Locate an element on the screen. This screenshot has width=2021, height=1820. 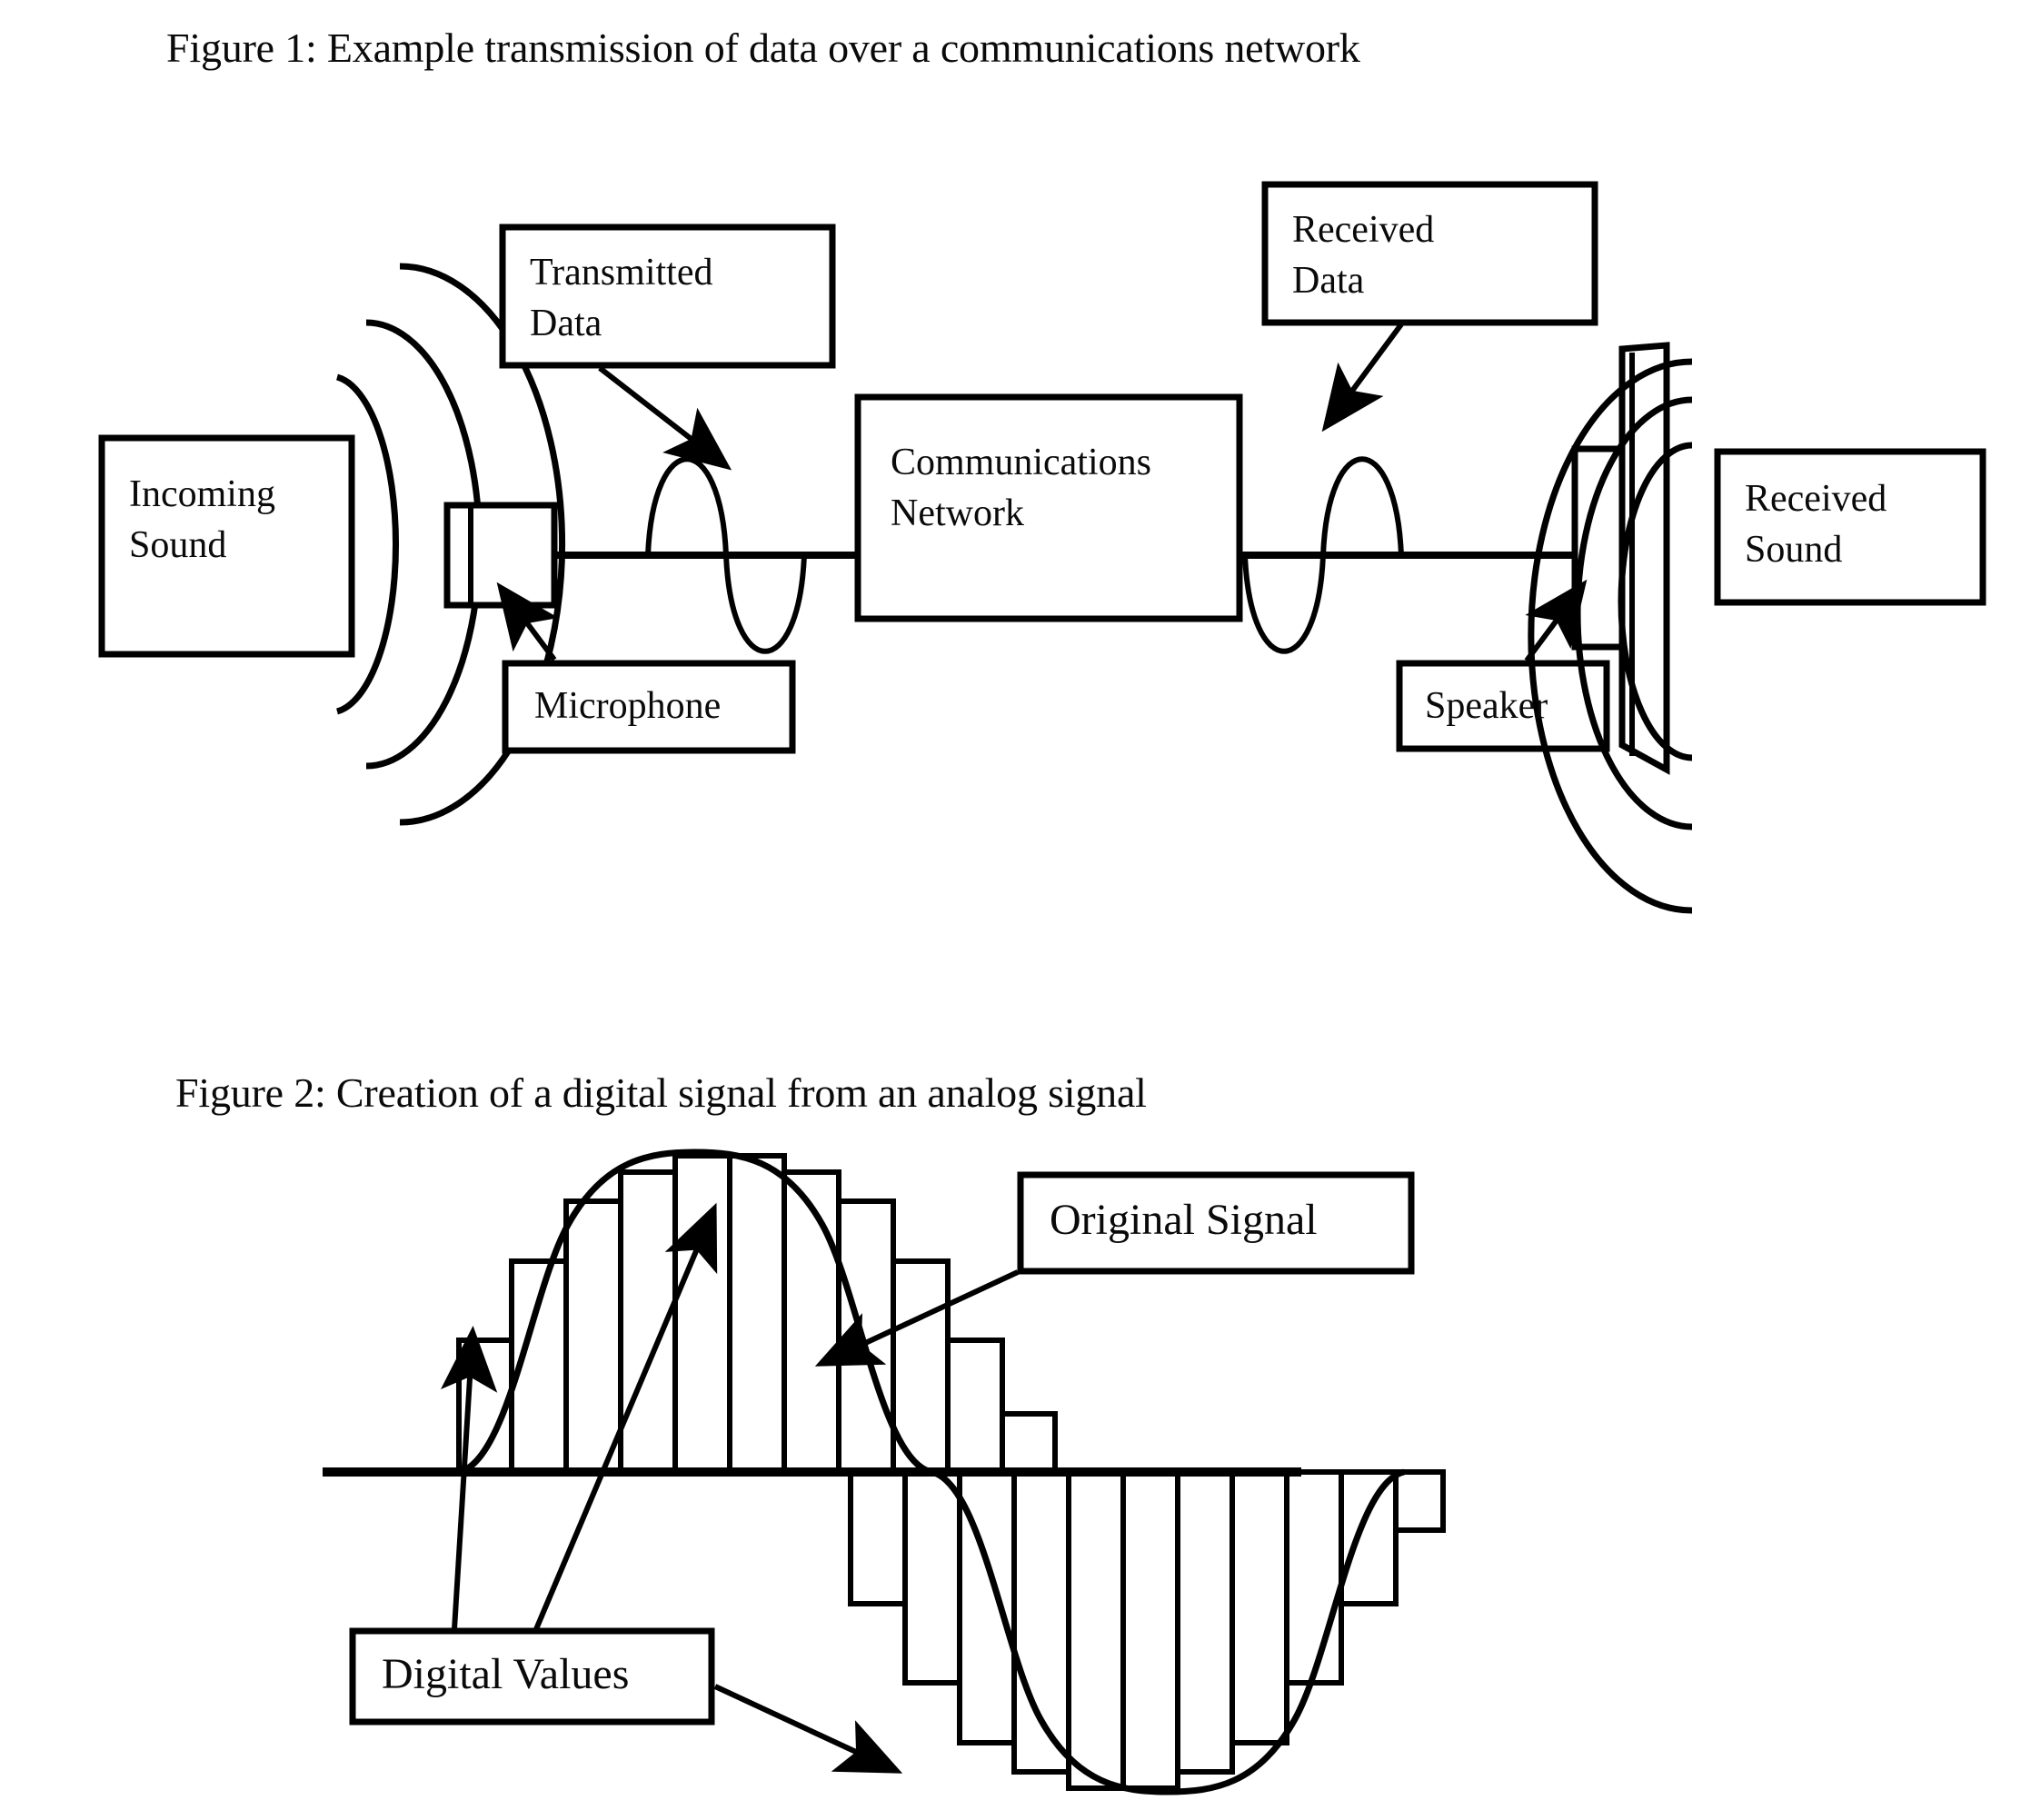
quantization-bars-icon-negative is located at coordinates (1147, 1630).